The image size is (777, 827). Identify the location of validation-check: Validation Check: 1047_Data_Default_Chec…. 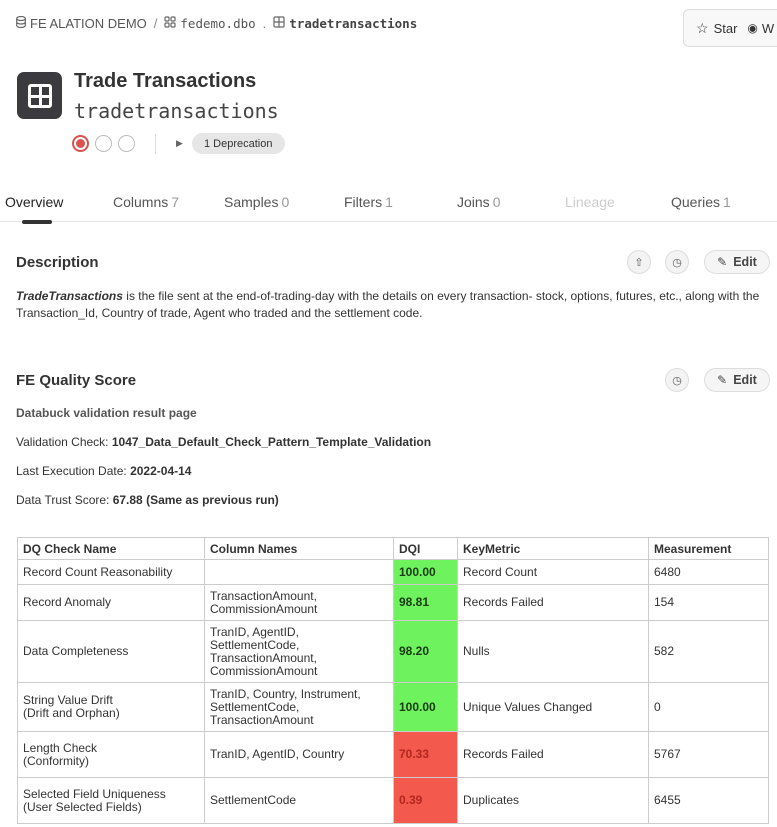
(224, 442).